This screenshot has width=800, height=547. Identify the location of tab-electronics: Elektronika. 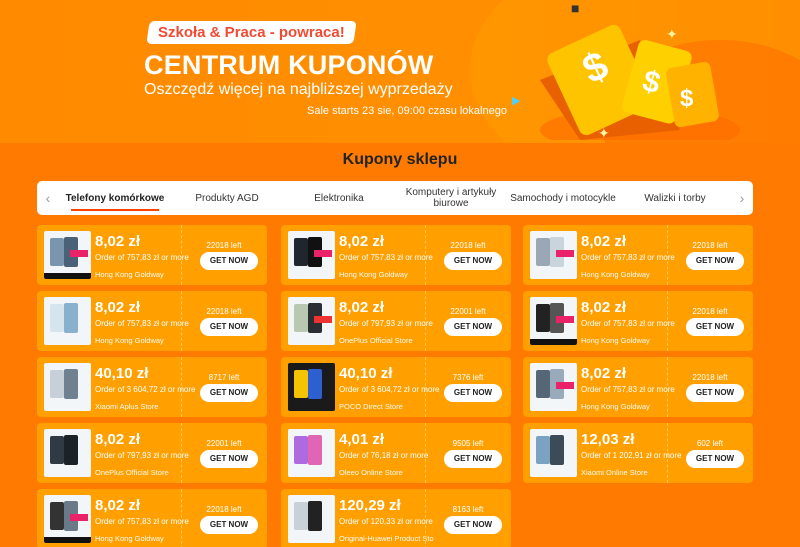
(339, 198).